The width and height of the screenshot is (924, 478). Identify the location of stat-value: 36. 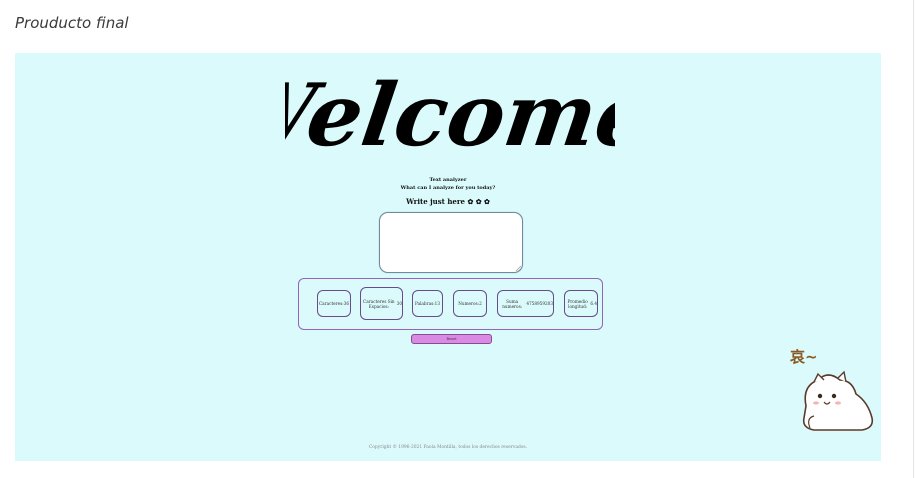
(346, 303).